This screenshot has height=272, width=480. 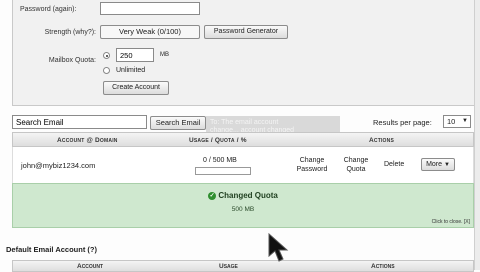 I want to click on default-account-heading: Default Email Account (?), so click(x=51, y=249).